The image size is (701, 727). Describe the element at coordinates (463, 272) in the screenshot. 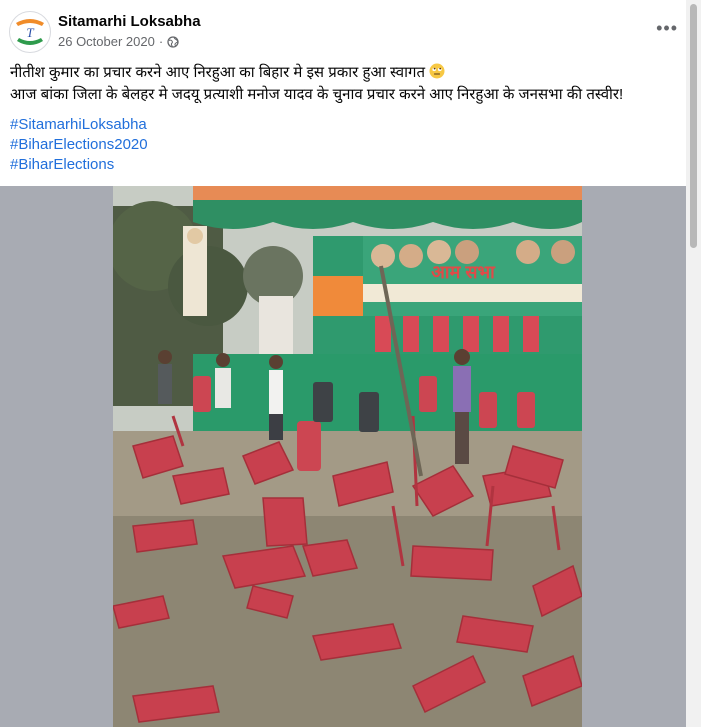

I see `banner-text: आम सभा` at that location.